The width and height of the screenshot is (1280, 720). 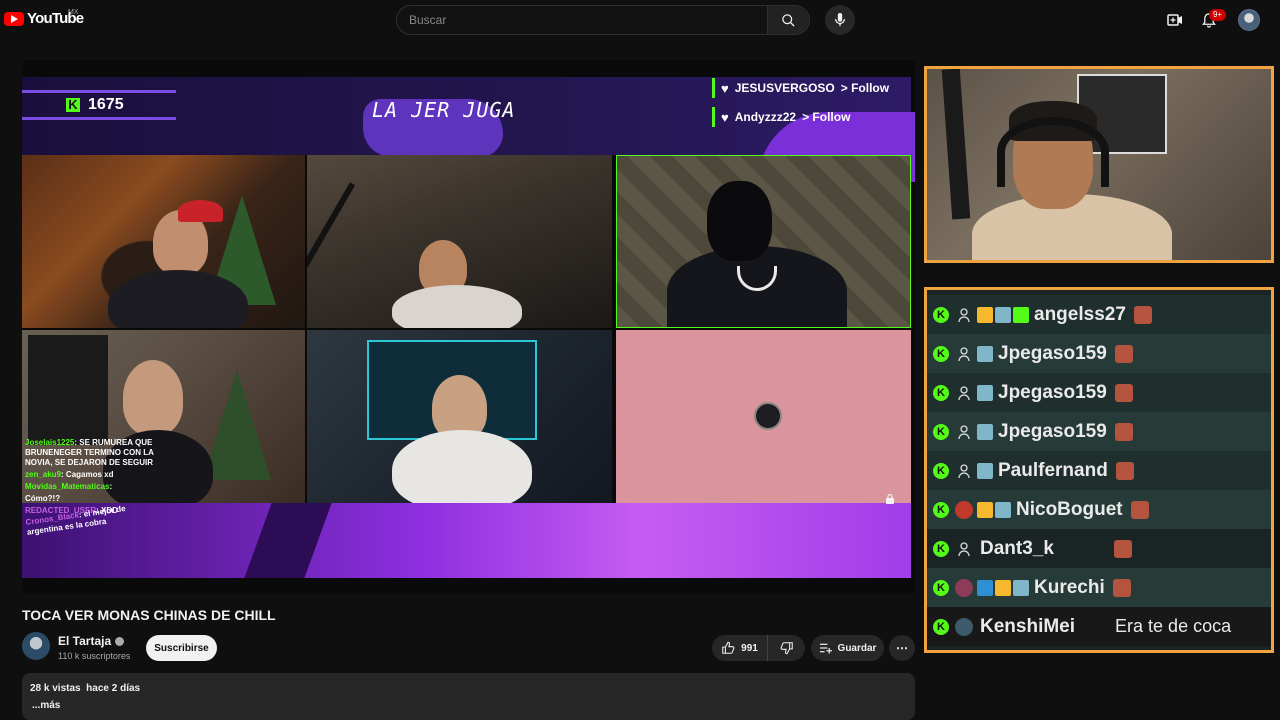 I want to click on chat-username: angelss27, so click(x=1080, y=314).